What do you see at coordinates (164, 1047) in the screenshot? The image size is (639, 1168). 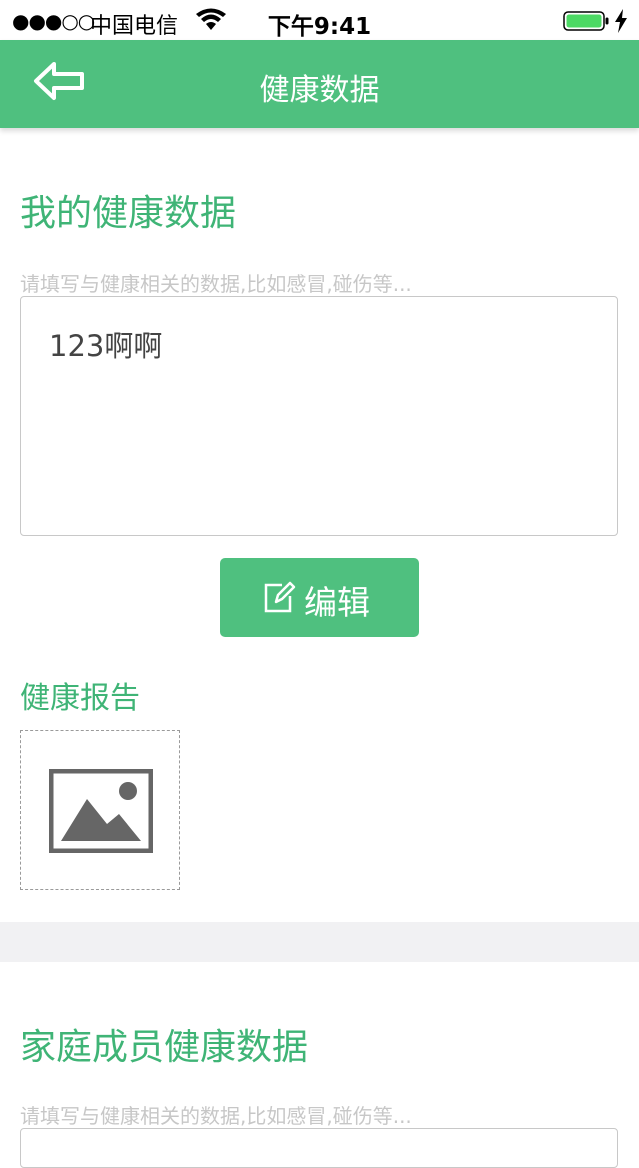 I see `family-health-title: 家庭成员健康数据` at bounding box center [164, 1047].